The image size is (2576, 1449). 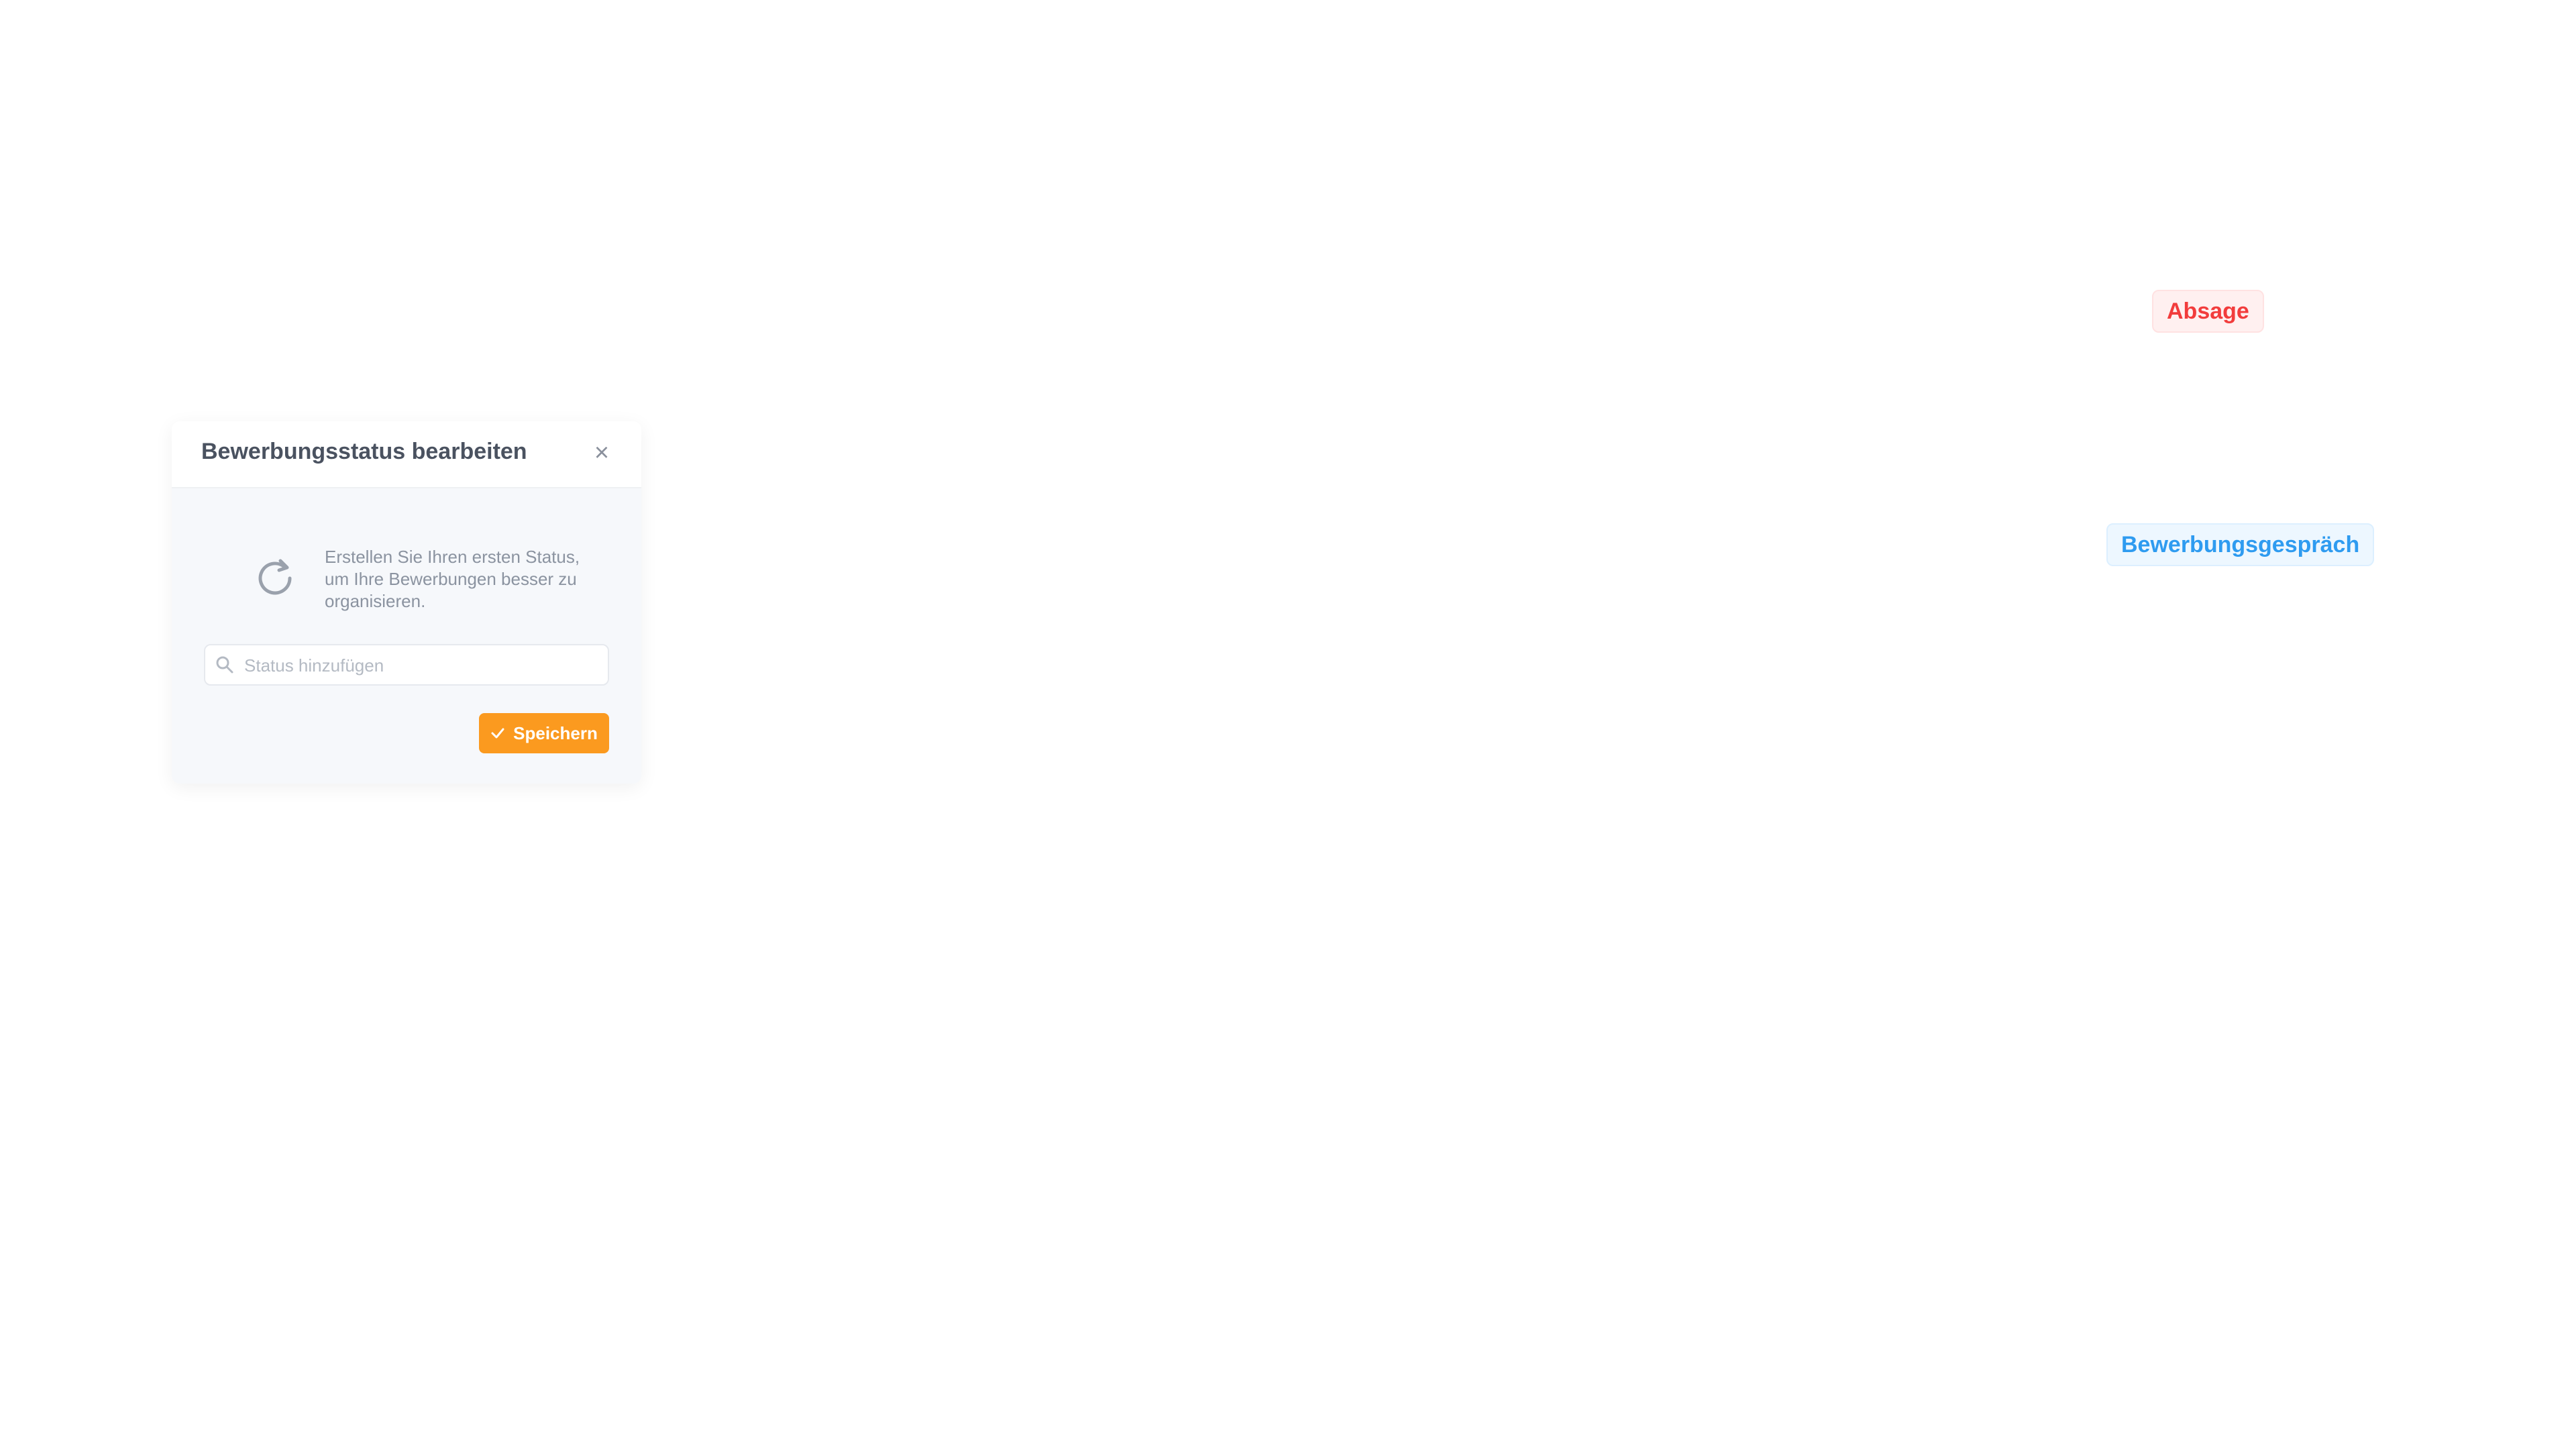 What do you see at coordinates (364, 451) in the screenshot?
I see `popover-title: Bewerbungsstatus bearbeiten` at bounding box center [364, 451].